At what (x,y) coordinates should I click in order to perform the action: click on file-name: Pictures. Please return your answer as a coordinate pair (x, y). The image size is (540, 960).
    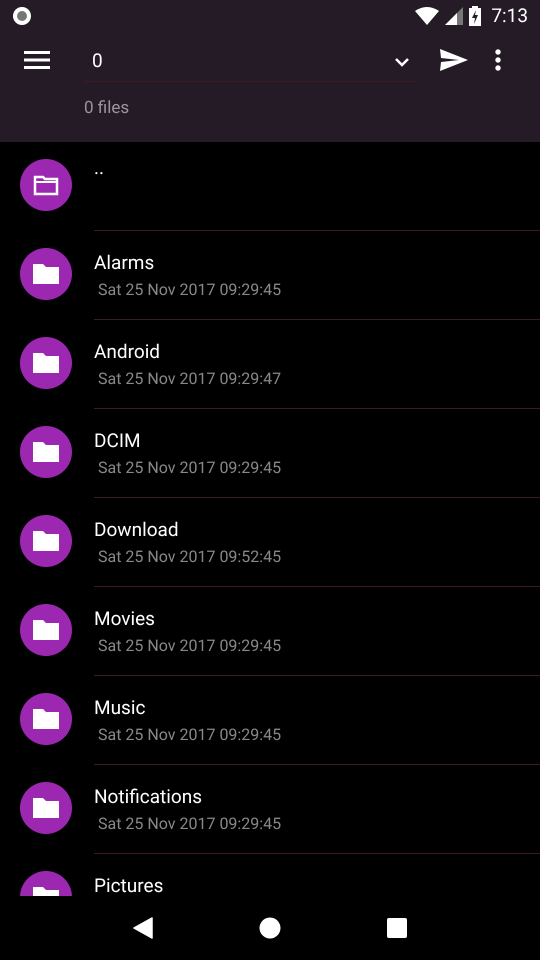
    Looking at the image, I should click on (129, 885).